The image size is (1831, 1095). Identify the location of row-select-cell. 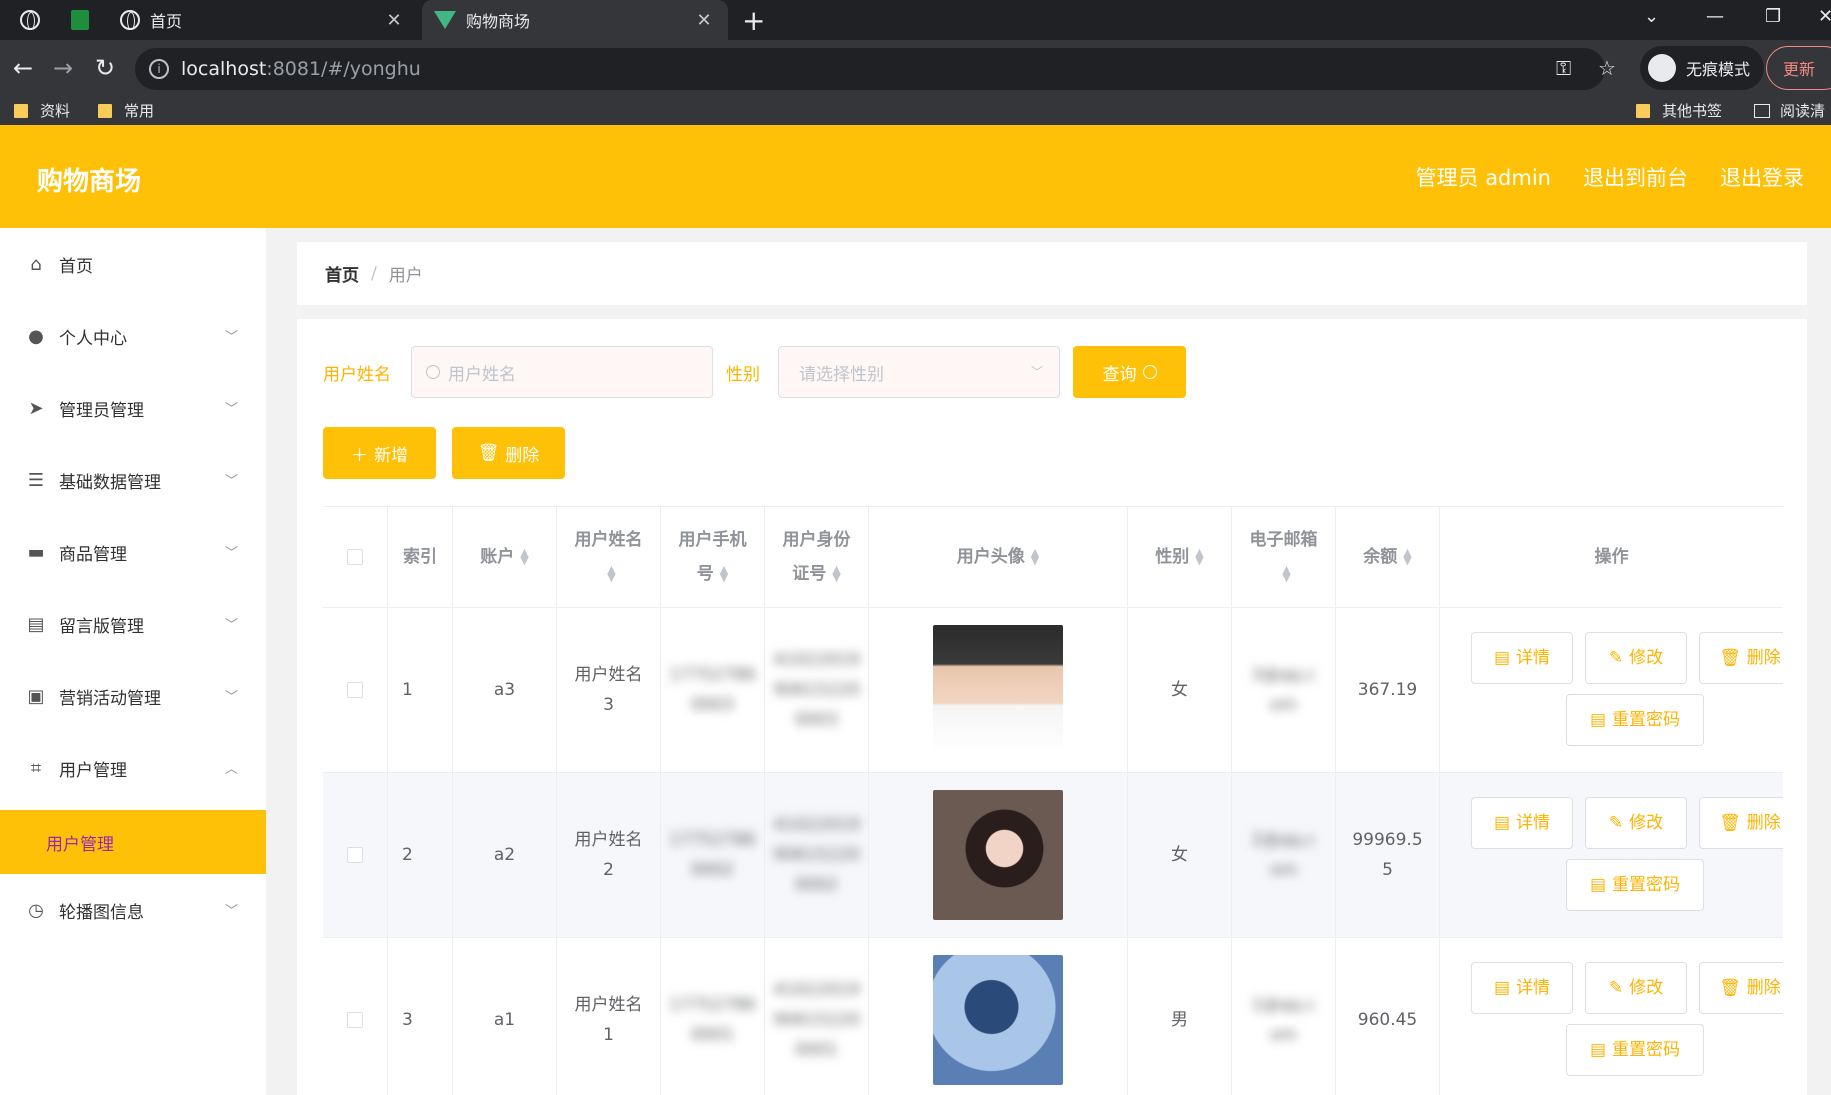
(355, 855).